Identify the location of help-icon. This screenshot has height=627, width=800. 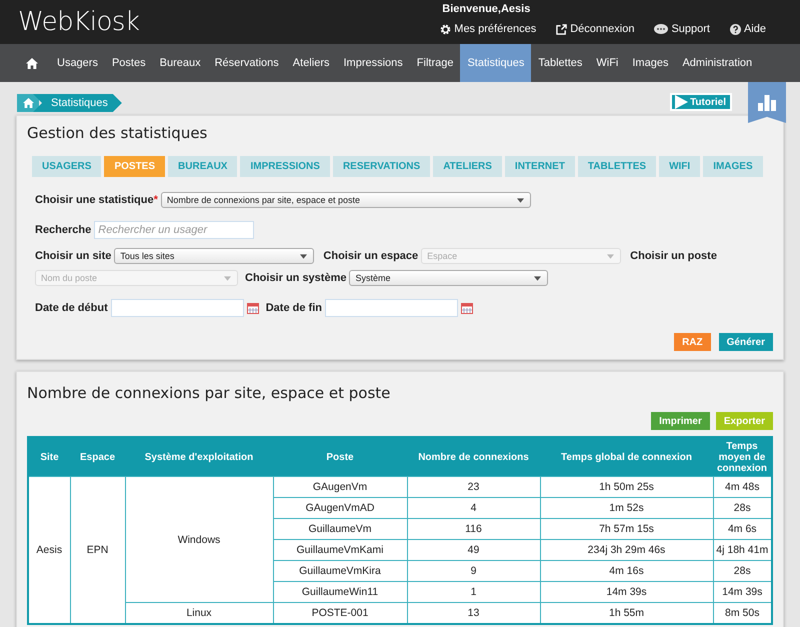
(735, 29).